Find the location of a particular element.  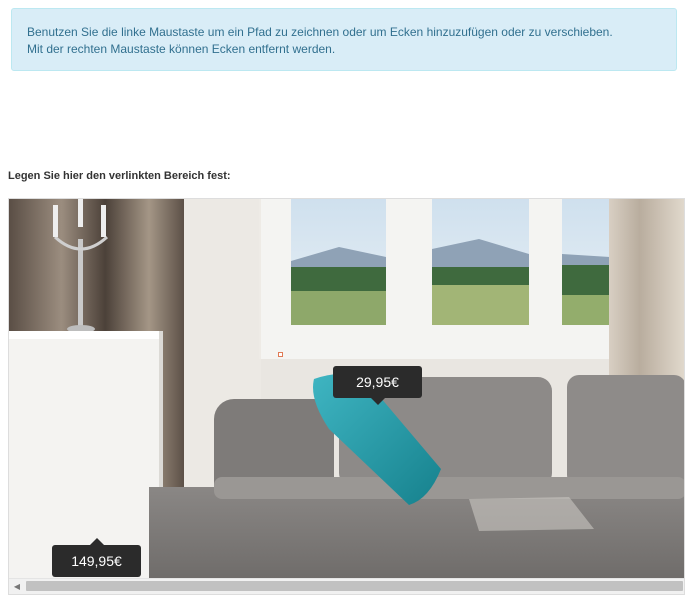

scrollbar-thumb is located at coordinates (354, 586).